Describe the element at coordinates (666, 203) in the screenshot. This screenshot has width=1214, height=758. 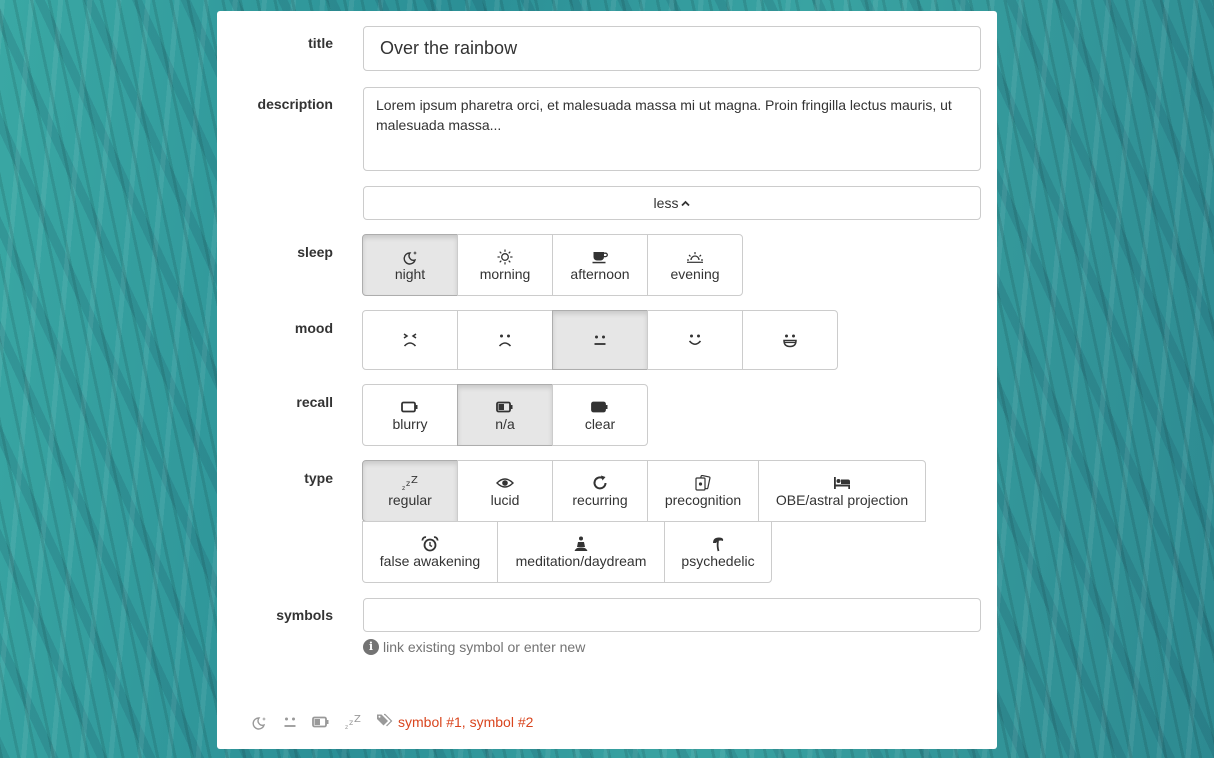
I see `less-label: less` at that location.